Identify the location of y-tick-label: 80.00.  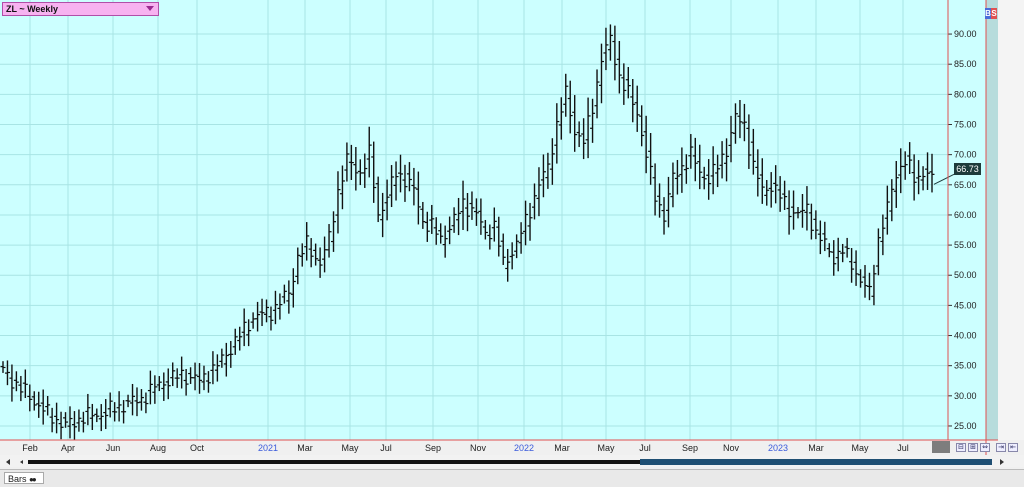
(965, 94).